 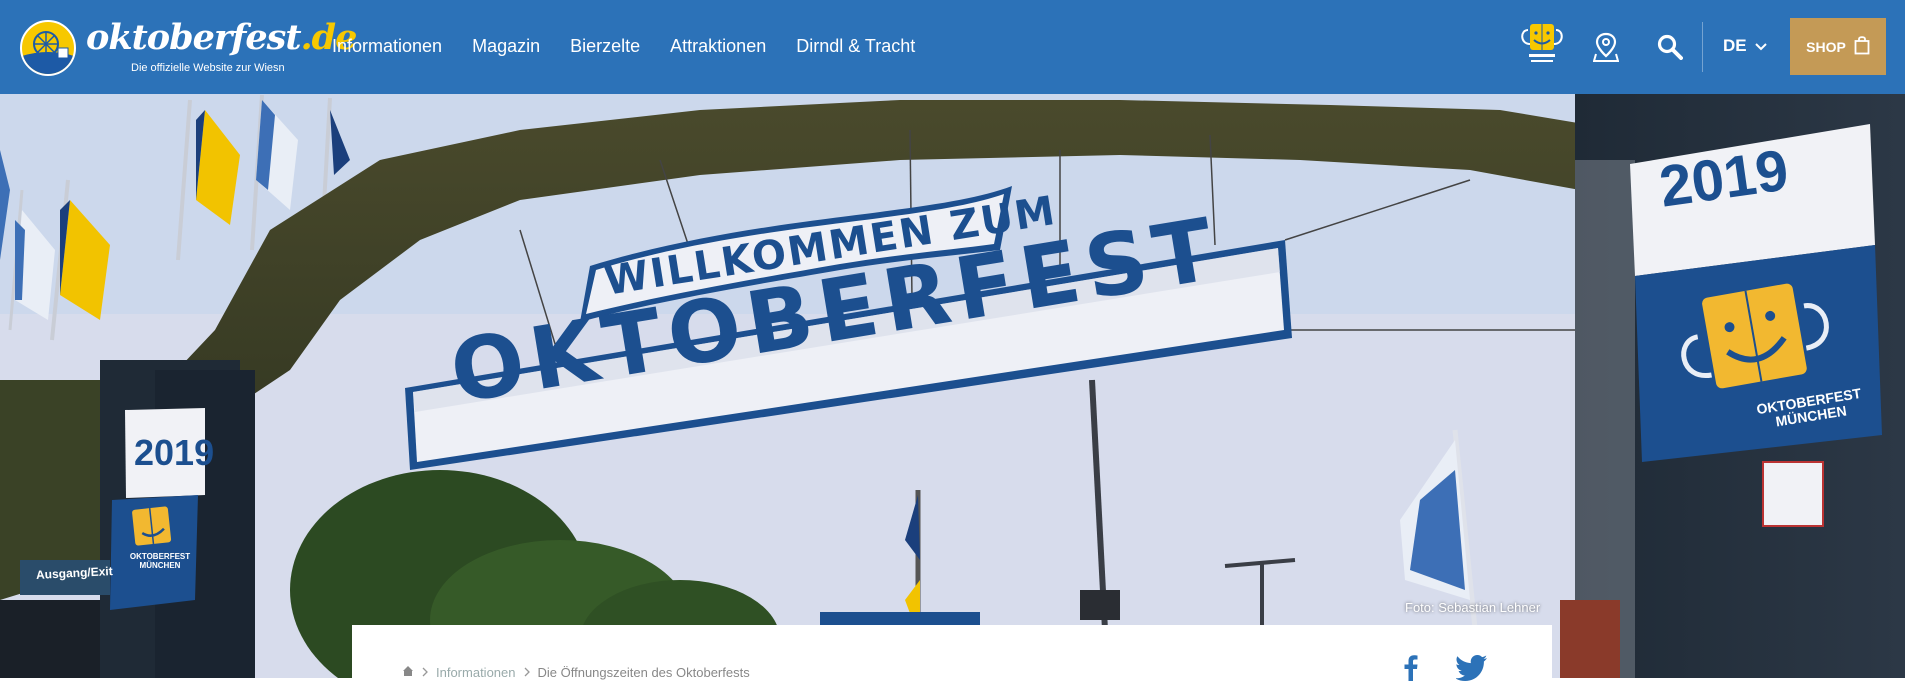 What do you see at coordinates (174, 452) in the screenshot?
I see `pillar-year-left: 2019` at bounding box center [174, 452].